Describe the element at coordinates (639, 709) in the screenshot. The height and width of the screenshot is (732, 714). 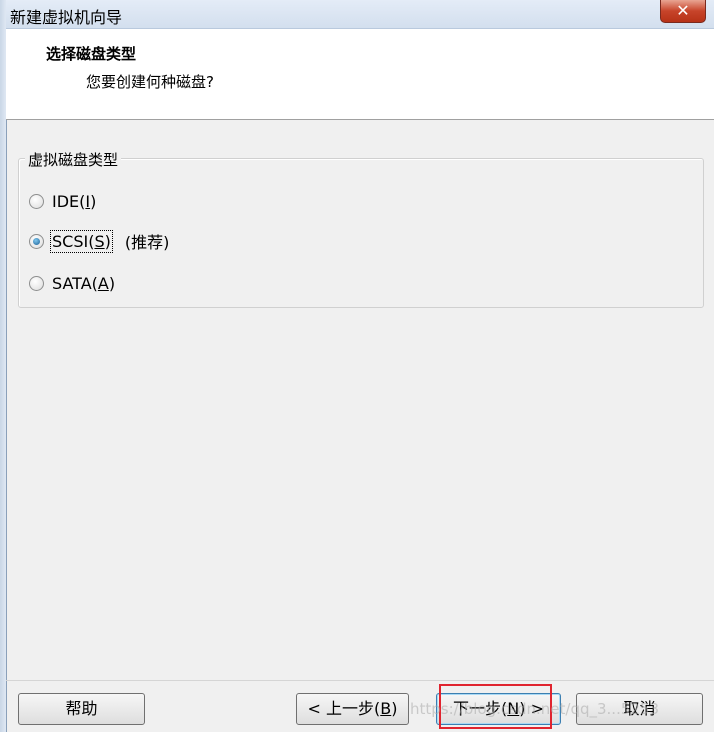
I see `cancel-button: 取消` at that location.